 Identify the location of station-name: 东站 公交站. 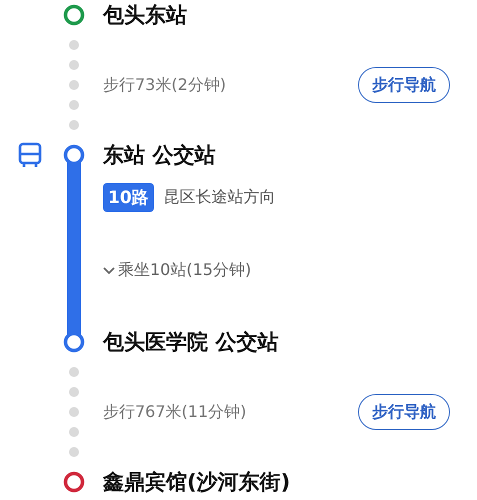
(159, 155).